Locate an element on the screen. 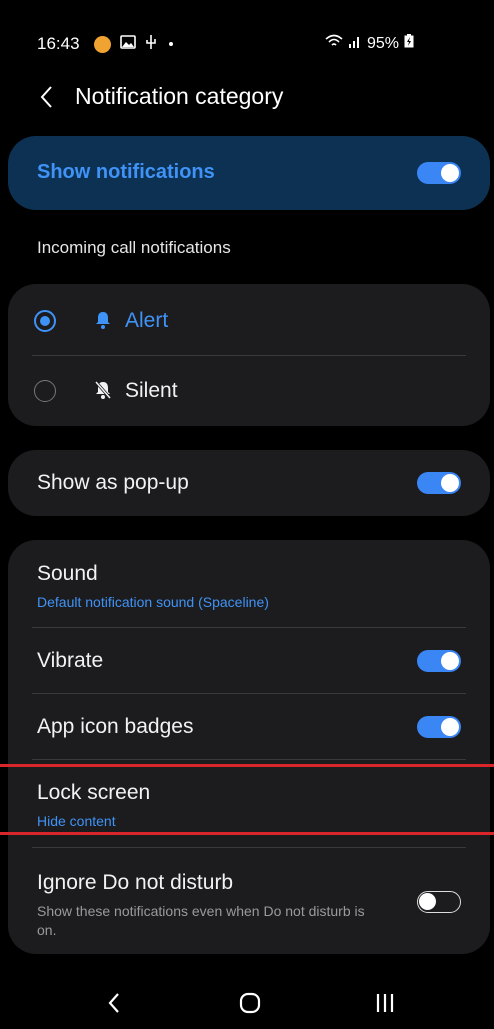 This screenshot has height=1029, width=494. option-alert: Alert is located at coordinates (249, 321).